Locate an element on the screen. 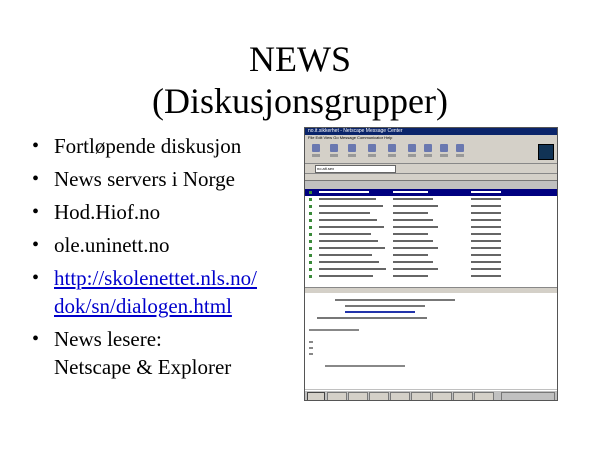 The image size is (600, 450). toolbar is located at coordinates (431, 152).